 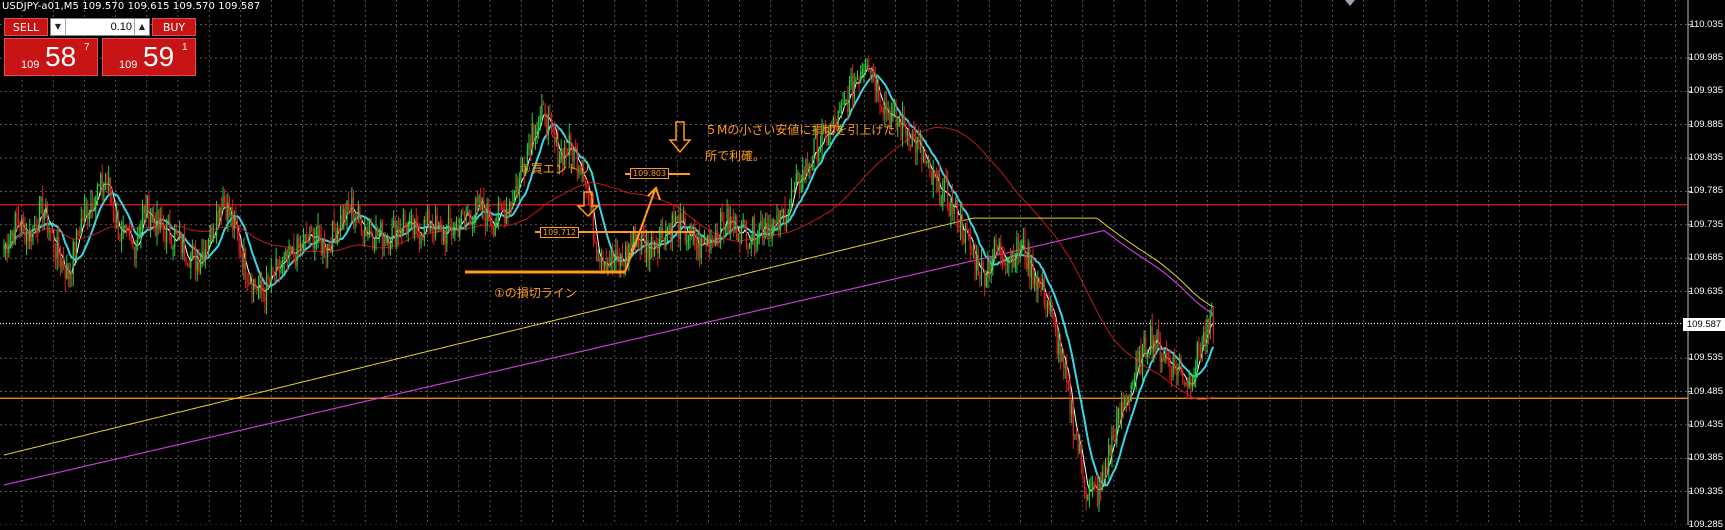 I want to click on lot-decrease-icon: ▼, so click(x=58, y=27).